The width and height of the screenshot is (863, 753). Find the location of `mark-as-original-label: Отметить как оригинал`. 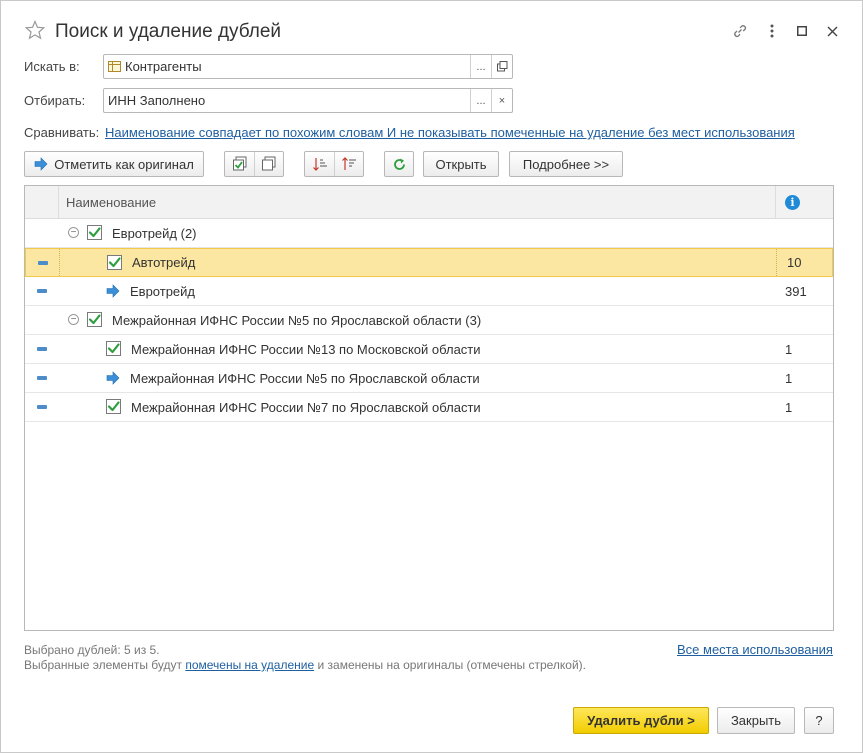

mark-as-original-label: Отметить как оригинал is located at coordinates (124, 164).